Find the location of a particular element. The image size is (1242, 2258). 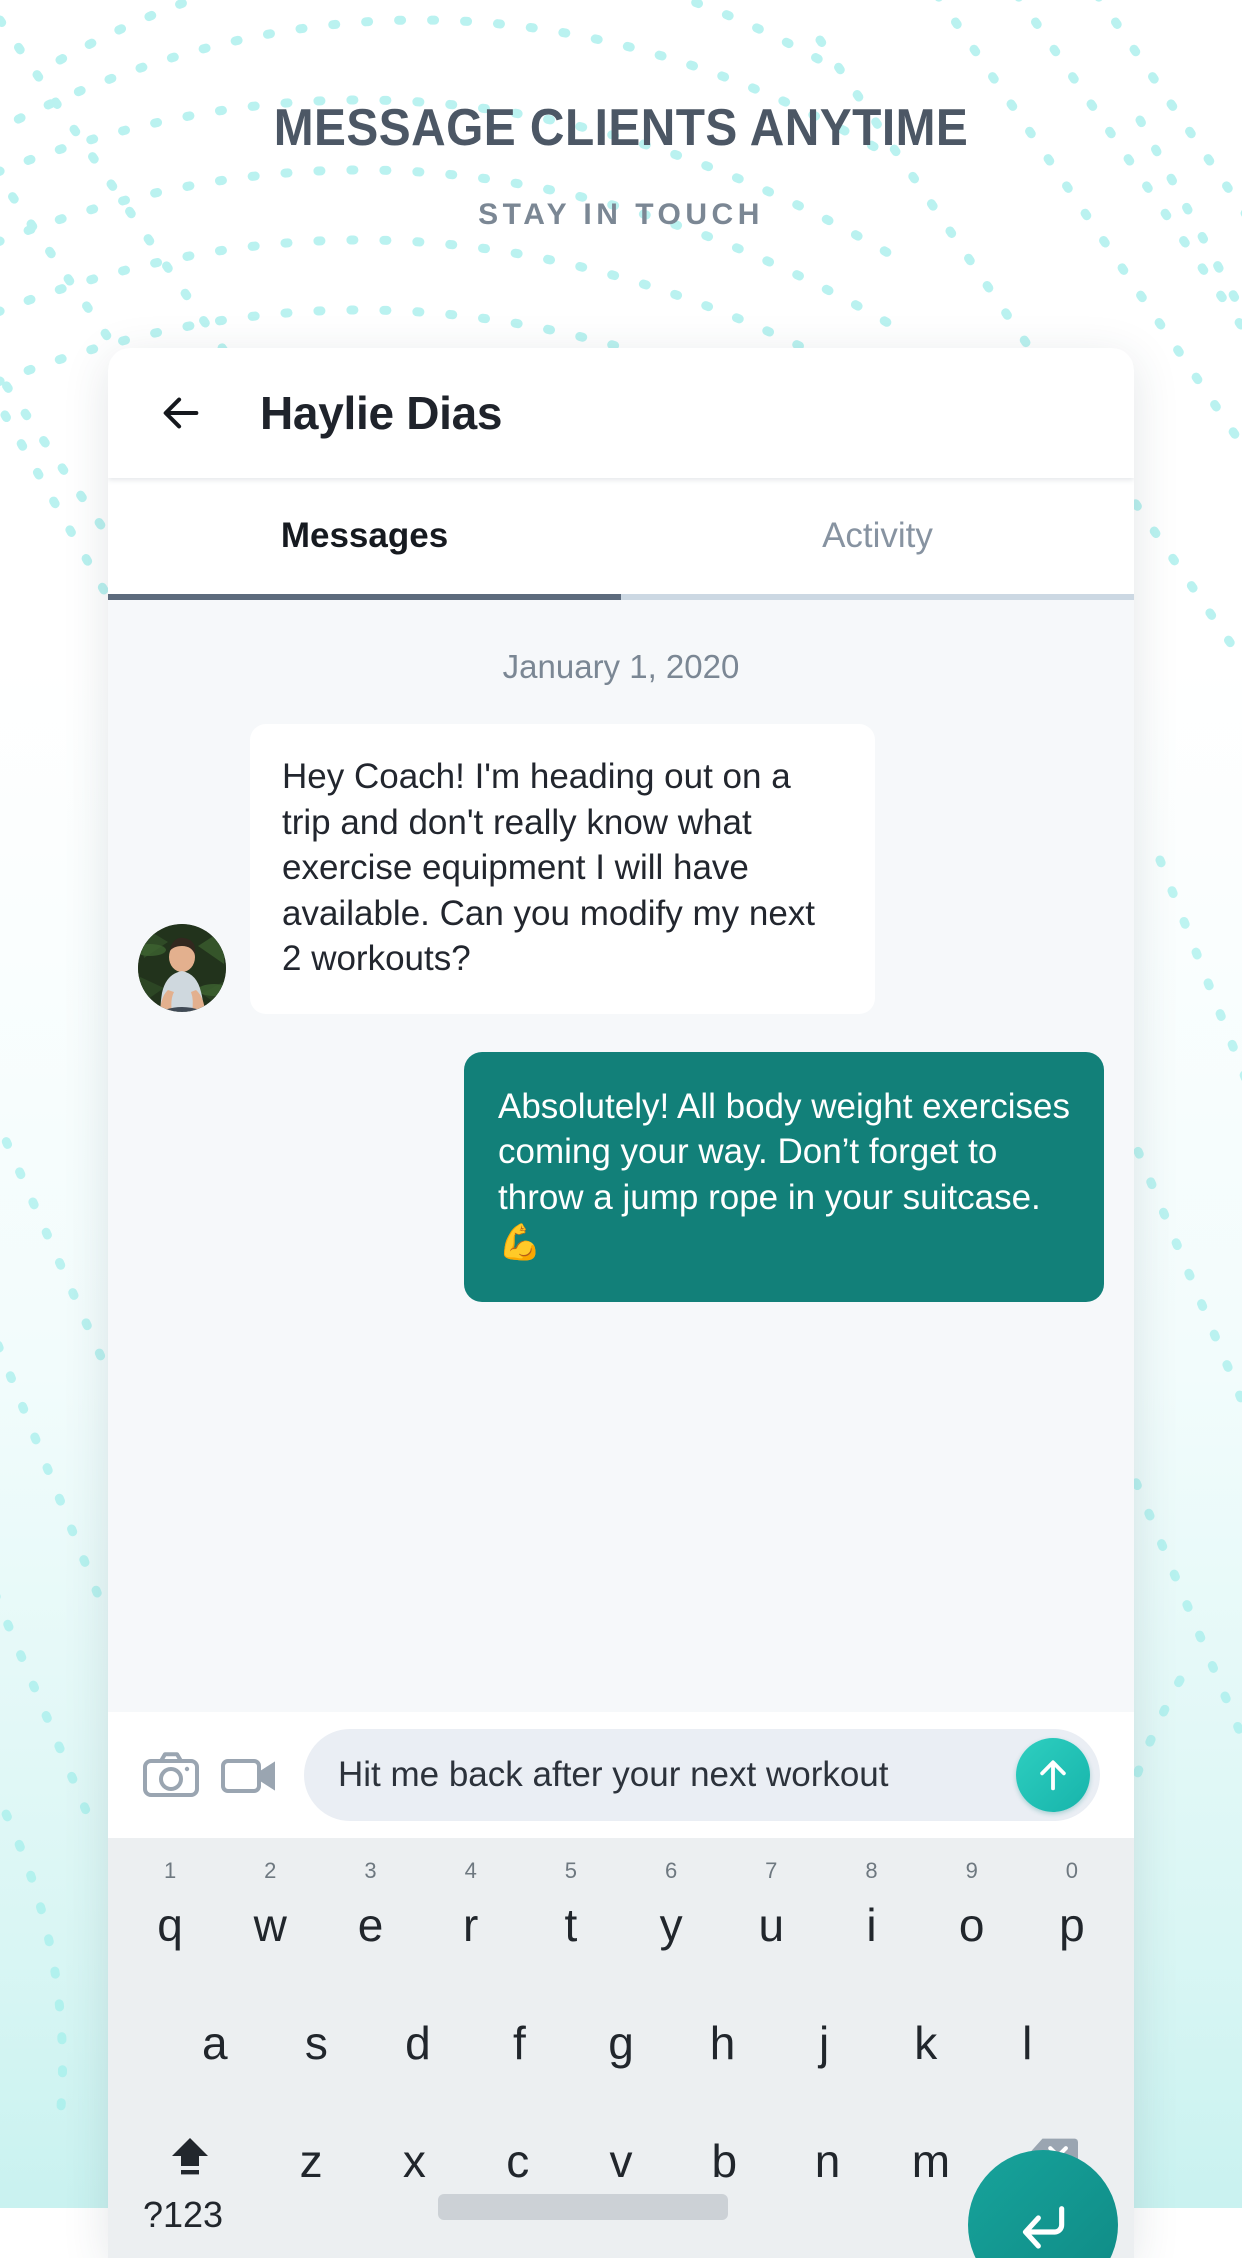

key-f: f is located at coordinates (520, 2026).